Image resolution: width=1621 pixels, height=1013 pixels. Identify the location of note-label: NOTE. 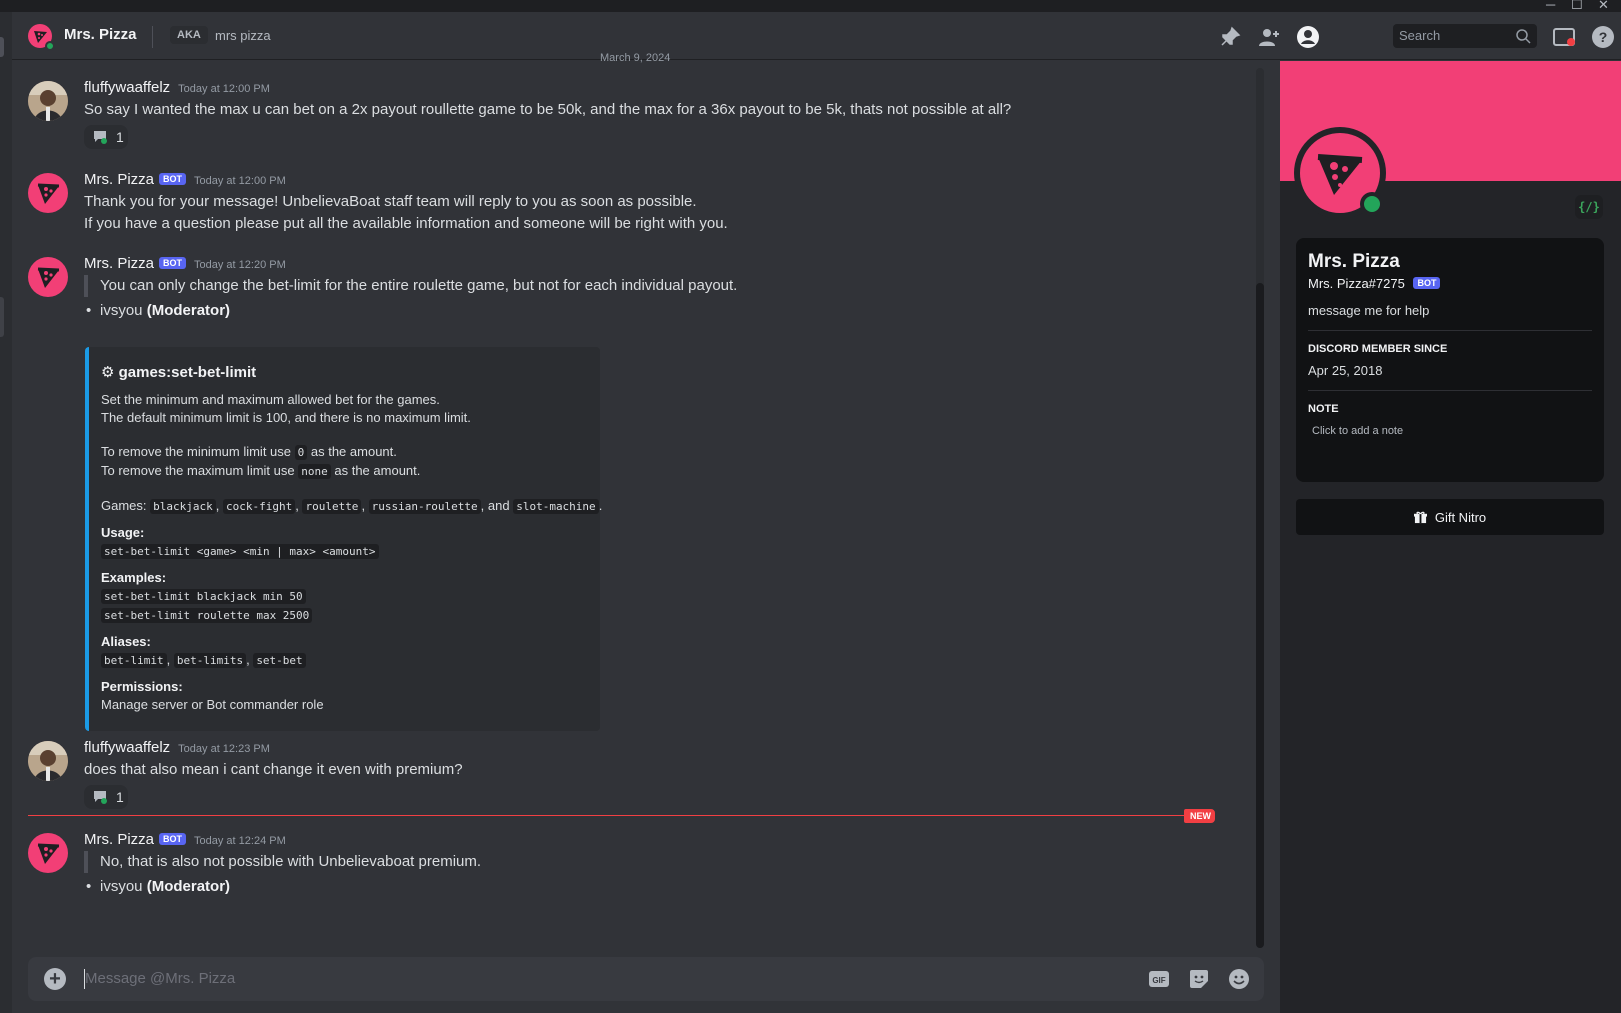
(1323, 409).